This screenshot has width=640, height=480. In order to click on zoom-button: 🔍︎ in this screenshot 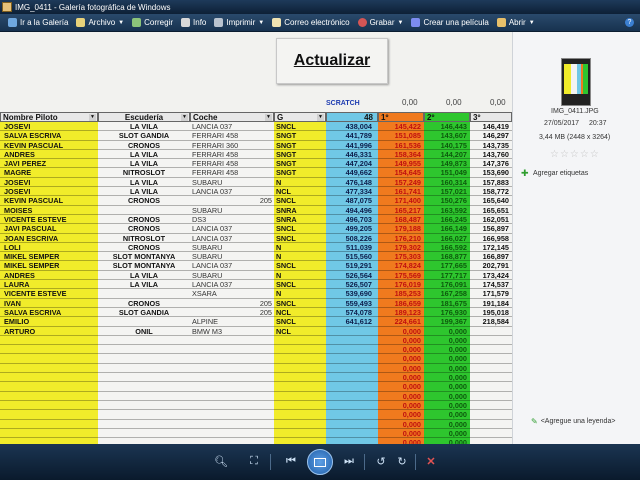, I will do `click(221, 461)`.